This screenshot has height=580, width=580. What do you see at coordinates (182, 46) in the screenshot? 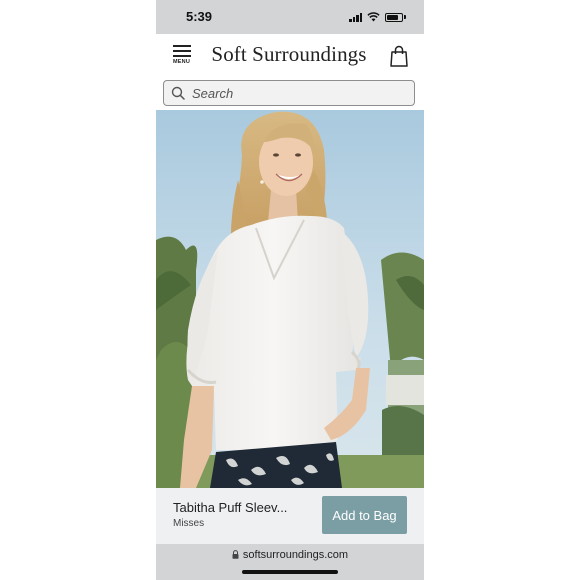
I see `hamburger-menu-icon` at bounding box center [182, 46].